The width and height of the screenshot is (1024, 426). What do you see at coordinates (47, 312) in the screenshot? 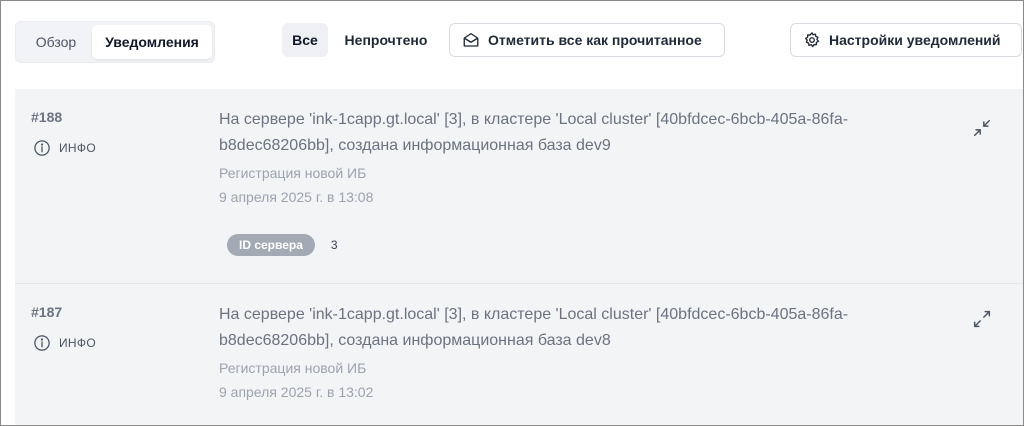
I see `notification-id: #187` at bounding box center [47, 312].